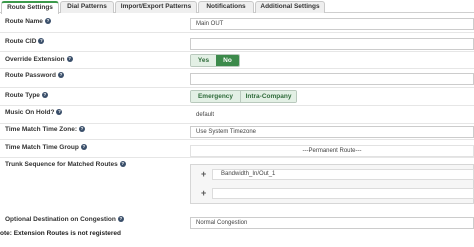 This screenshot has width=474, height=247. I want to click on route-name-row: Route Name? Main OUT, so click(237, 23).